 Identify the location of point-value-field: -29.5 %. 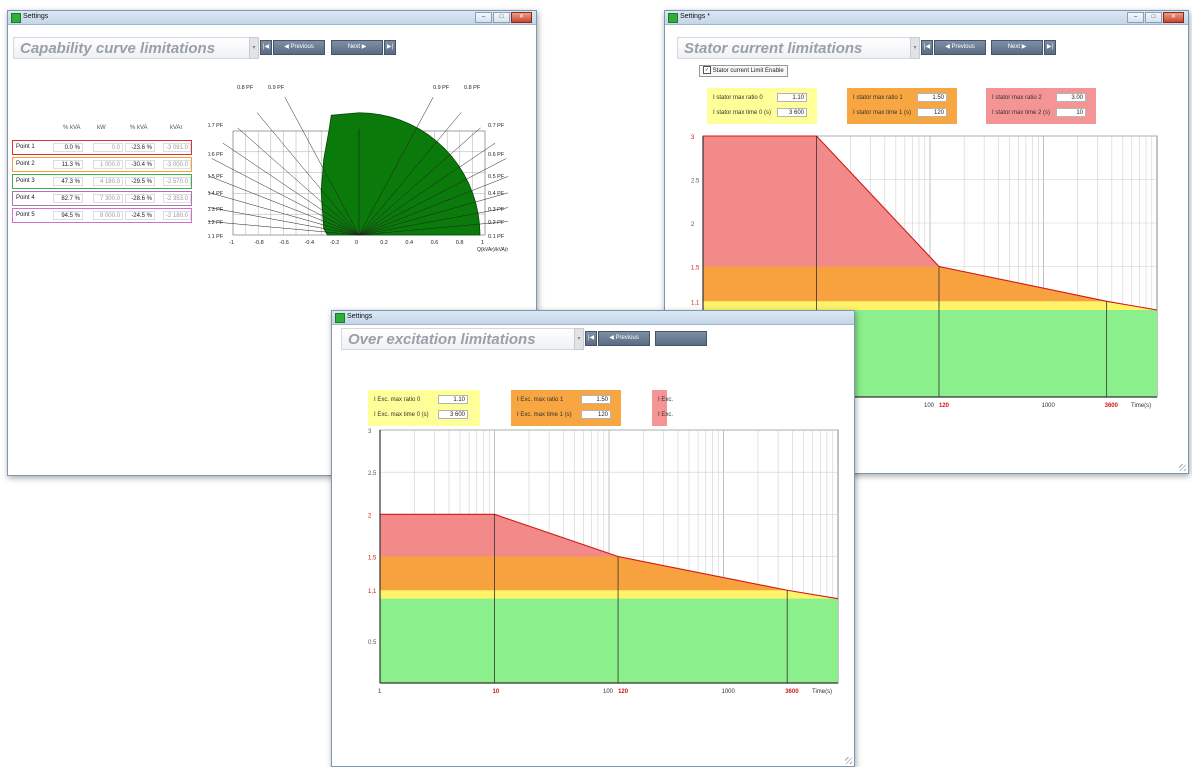
(140, 181).